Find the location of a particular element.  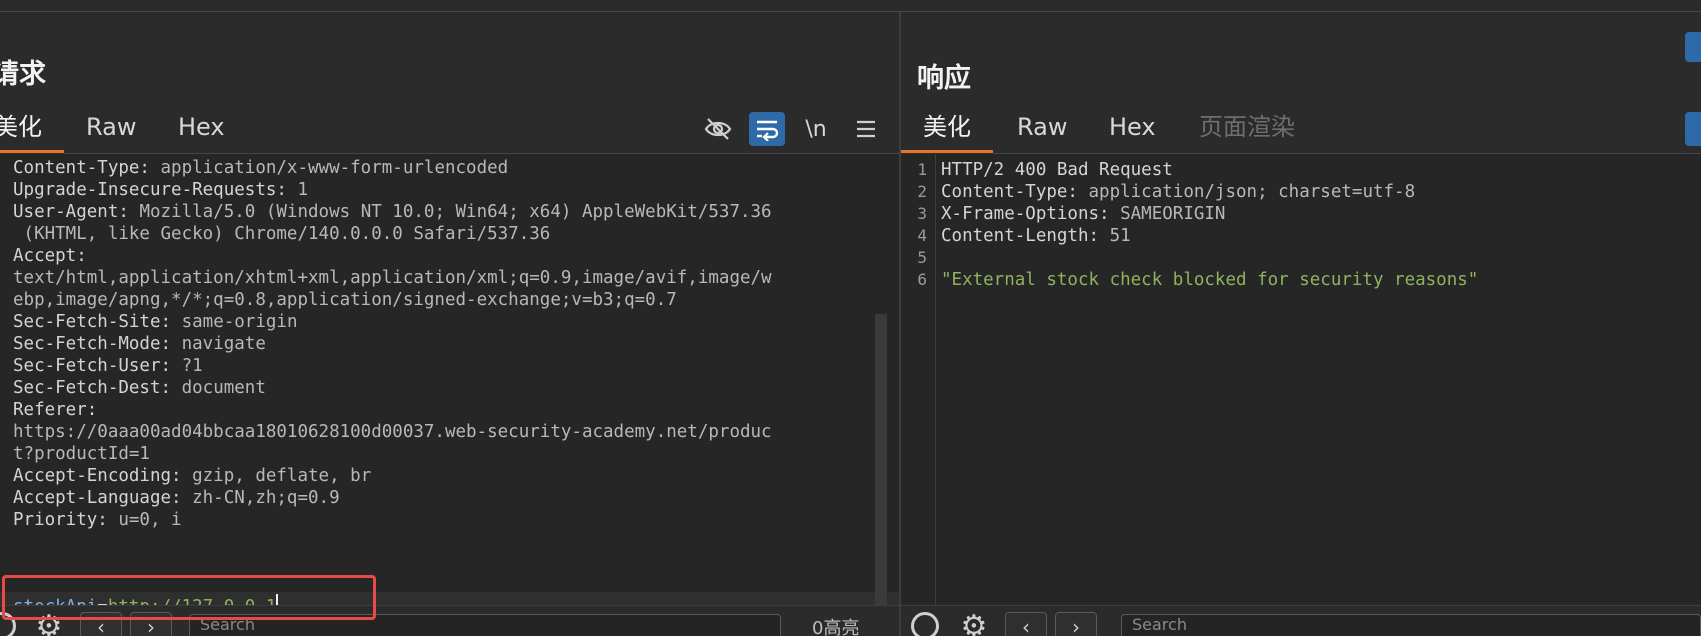

line-number: 3 is located at coordinates (922, 213).